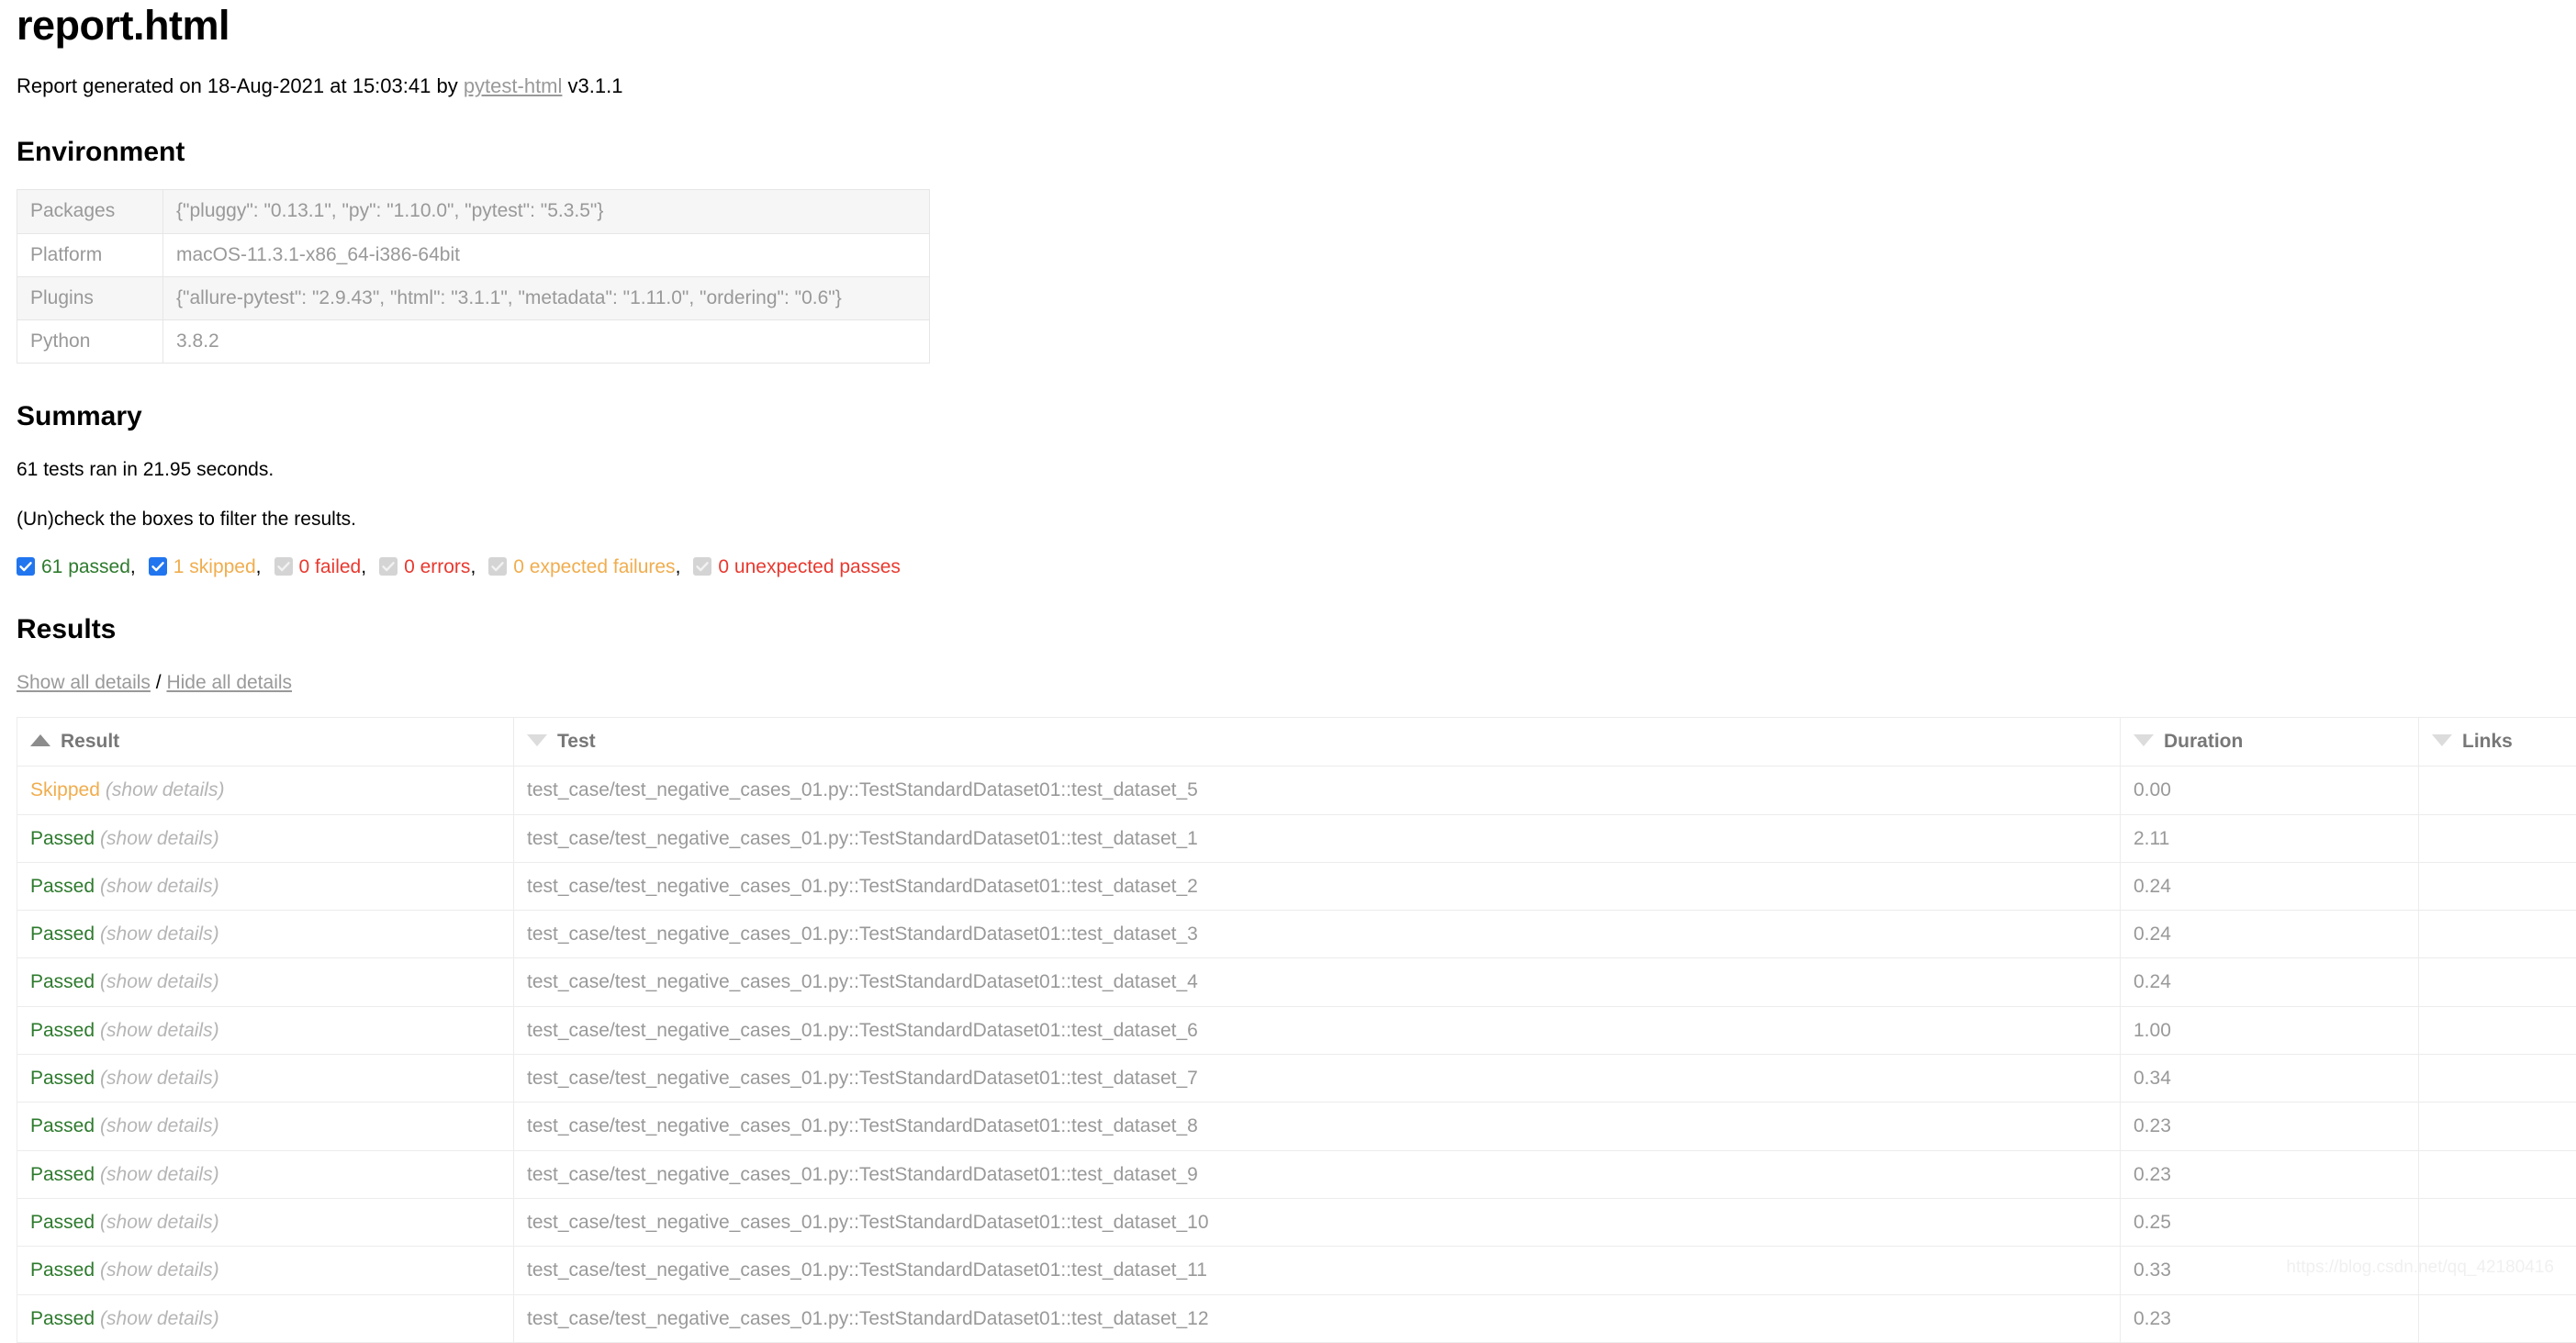 This screenshot has width=2576, height=1343. I want to click on table-row: Python 3.8.2, so click(473, 342).